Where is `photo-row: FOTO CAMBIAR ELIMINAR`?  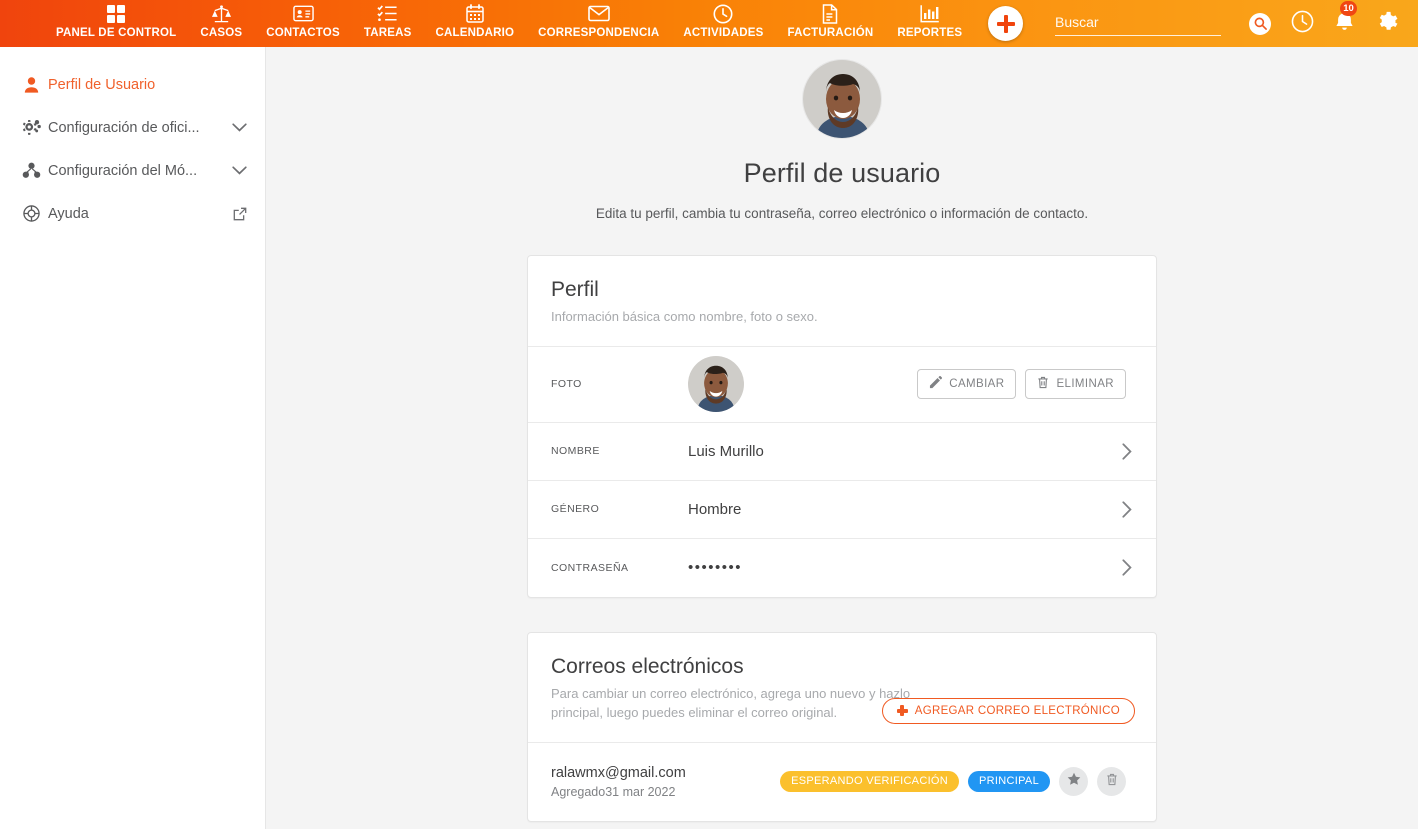
photo-row: FOTO CAMBIAR ELIMINAR is located at coordinates (842, 385).